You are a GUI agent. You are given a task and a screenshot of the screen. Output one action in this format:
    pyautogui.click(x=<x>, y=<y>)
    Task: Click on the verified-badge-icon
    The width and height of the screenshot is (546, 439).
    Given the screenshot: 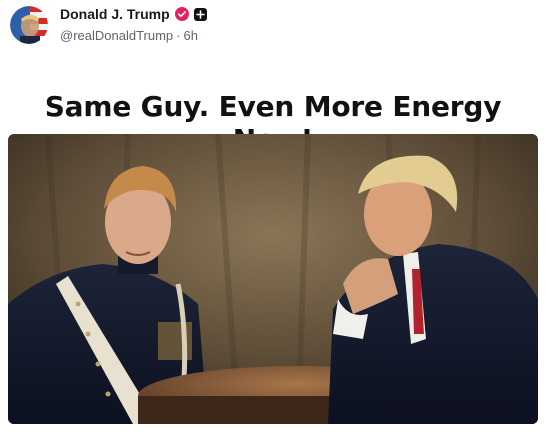 What is the action you would take?
    pyautogui.click(x=181, y=14)
    